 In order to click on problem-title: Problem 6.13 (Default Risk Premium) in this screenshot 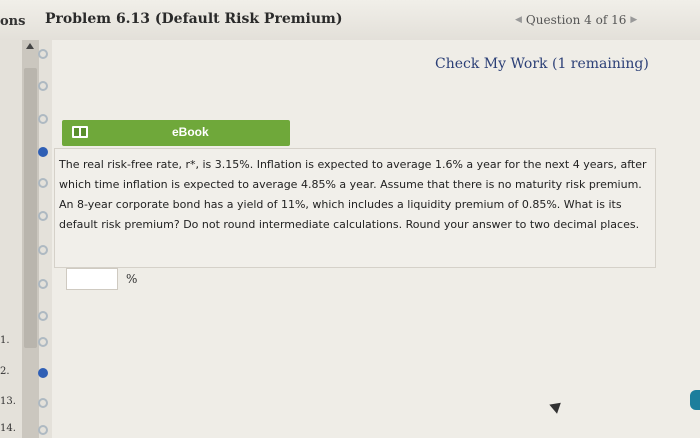, I will do `click(194, 19)`.